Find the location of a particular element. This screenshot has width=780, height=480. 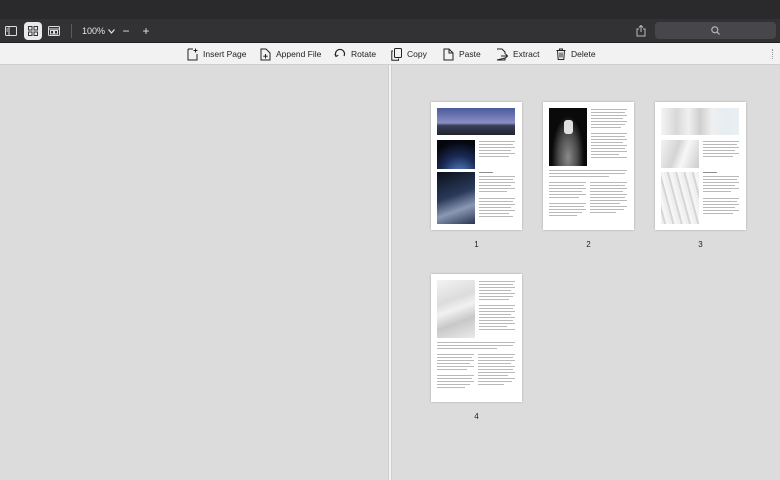

page-number: 4 is located at coordinates (476, 416).